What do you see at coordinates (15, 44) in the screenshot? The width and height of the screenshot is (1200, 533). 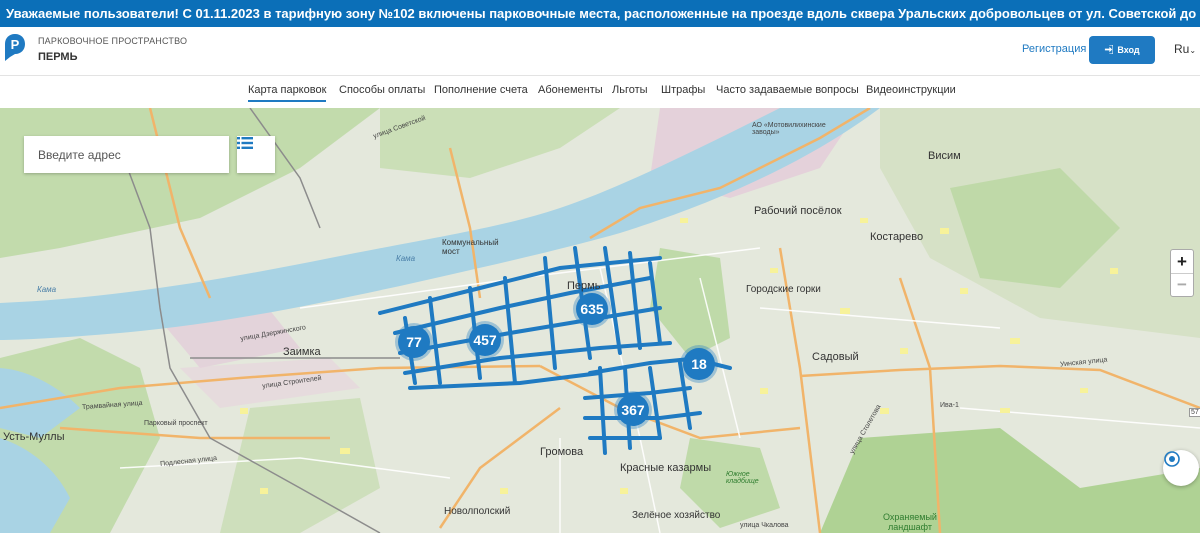 I see `svg-text: P` at bounding box center [15, 44].